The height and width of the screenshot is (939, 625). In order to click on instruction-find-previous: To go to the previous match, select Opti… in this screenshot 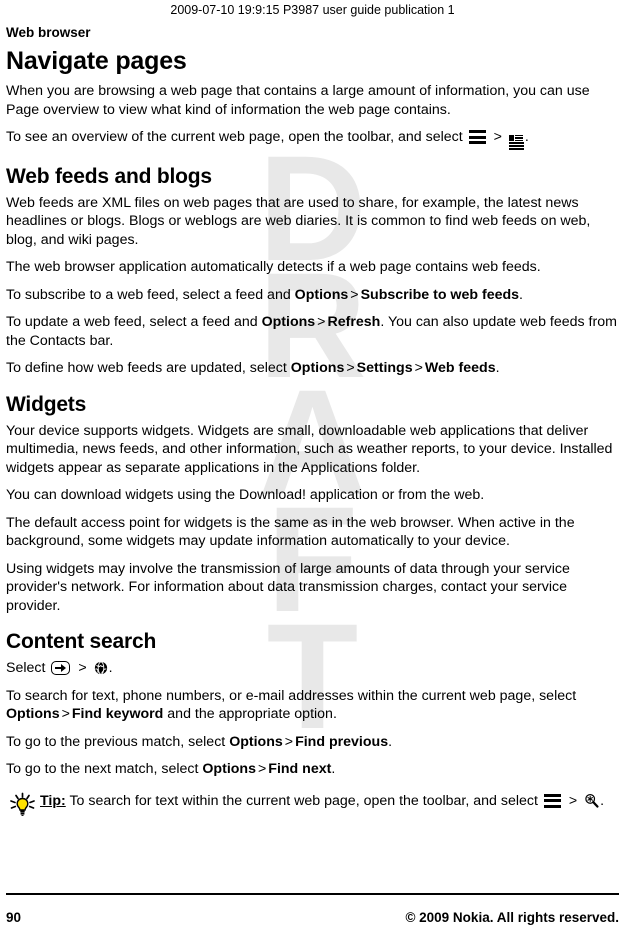, I will do `click(313, 742)`.